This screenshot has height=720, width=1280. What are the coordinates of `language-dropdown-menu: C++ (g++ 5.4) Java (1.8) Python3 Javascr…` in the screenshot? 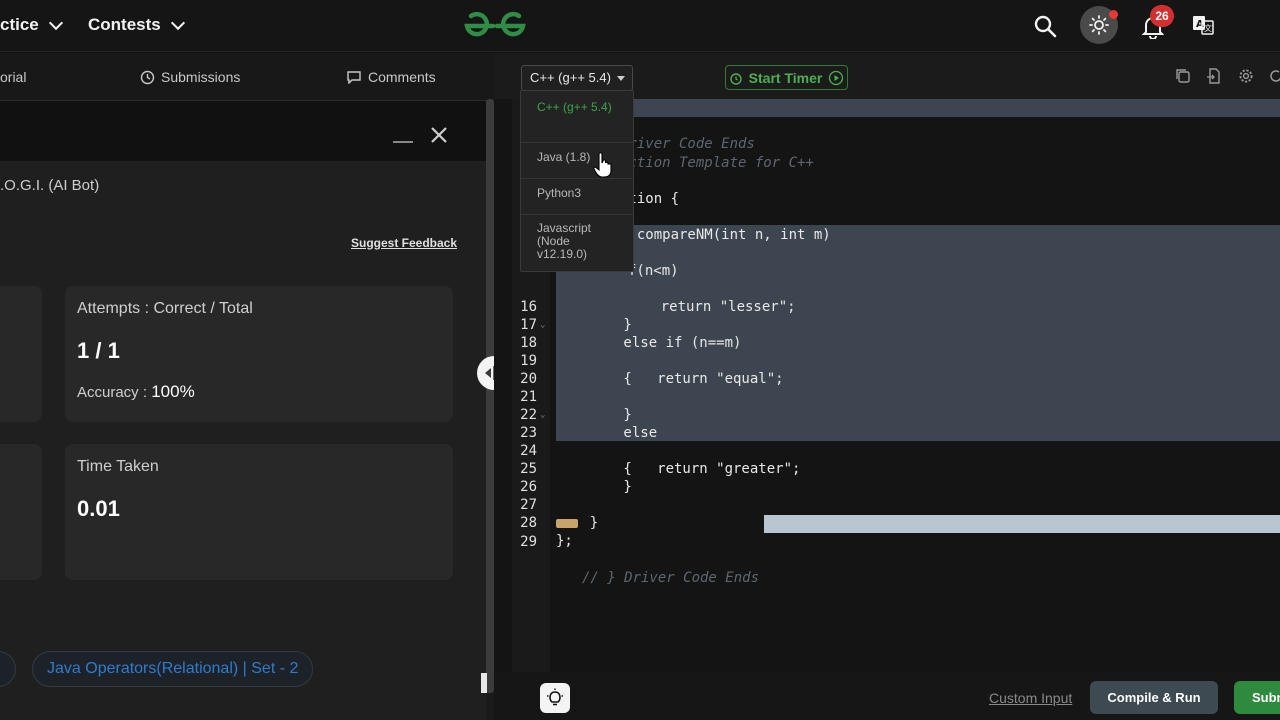 It's located at (577, 181).